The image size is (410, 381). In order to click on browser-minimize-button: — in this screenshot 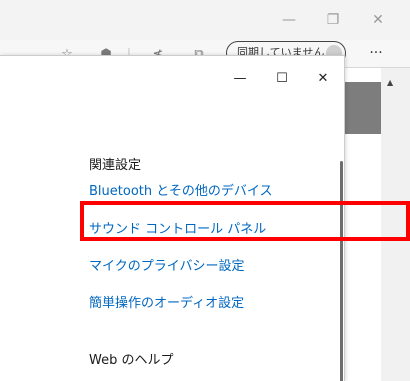, I will do `click(289, 20)`.